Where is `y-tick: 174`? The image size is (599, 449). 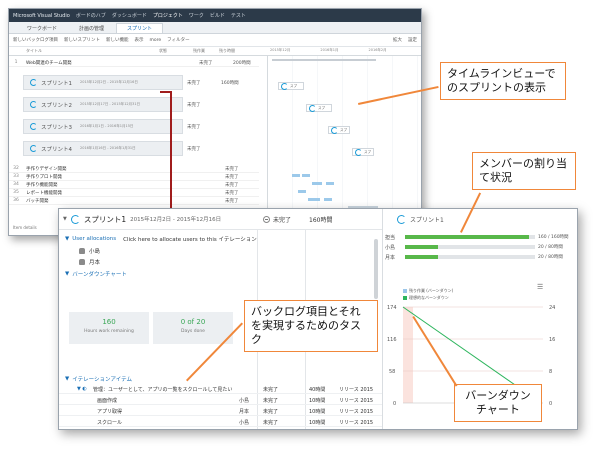
y-tick: 174 is located at coordinates (392, 308).